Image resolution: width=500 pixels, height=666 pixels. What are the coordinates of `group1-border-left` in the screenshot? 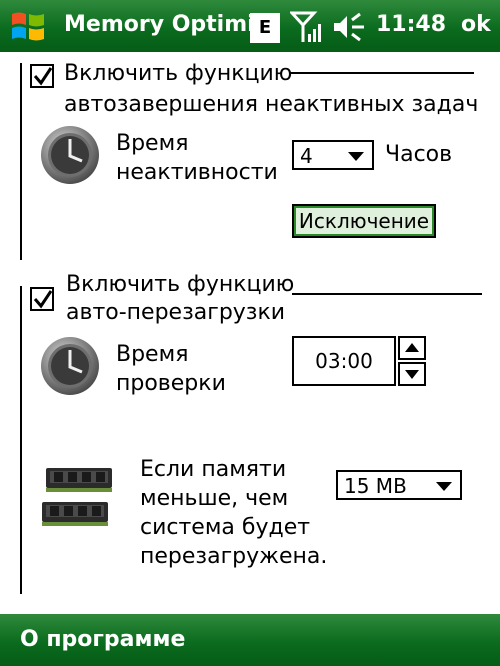 It's located at (21, 161).